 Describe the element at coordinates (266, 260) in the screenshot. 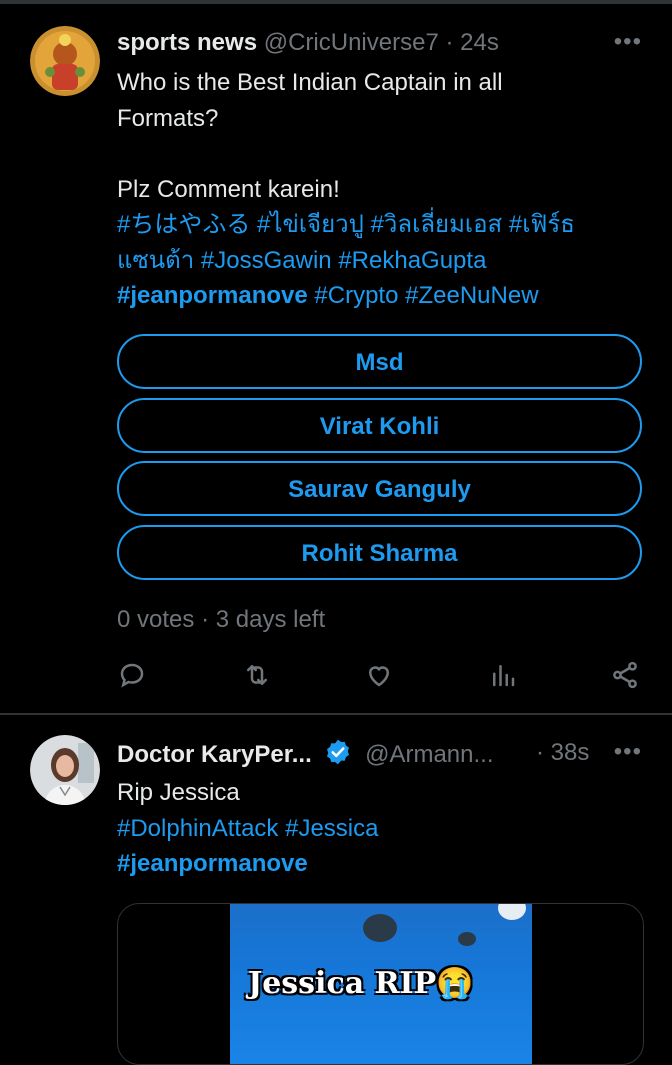

I see `hashtag: #JossGawin` at that location.